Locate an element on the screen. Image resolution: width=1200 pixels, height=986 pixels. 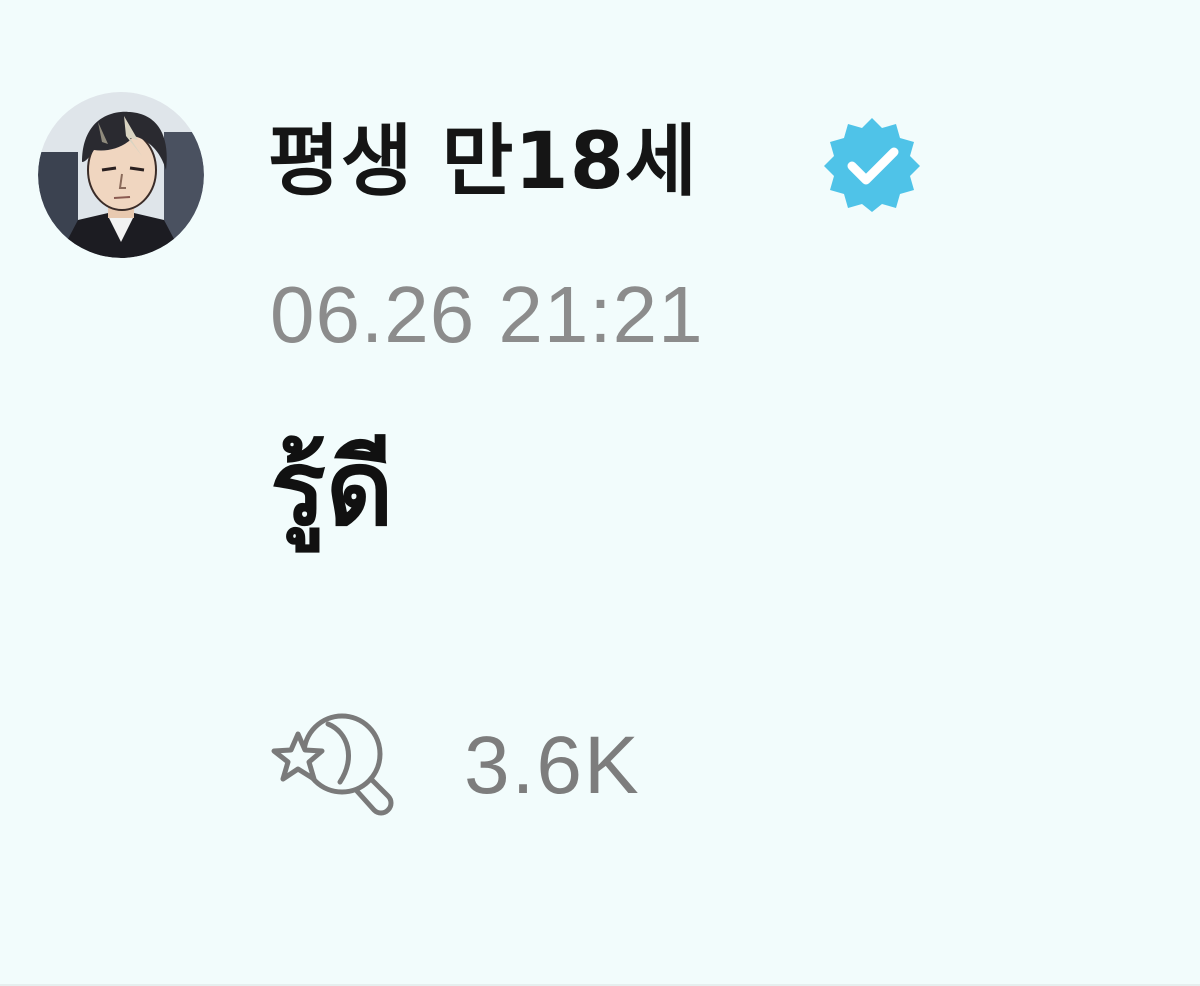
avatar is located at coordinates (121, 175).